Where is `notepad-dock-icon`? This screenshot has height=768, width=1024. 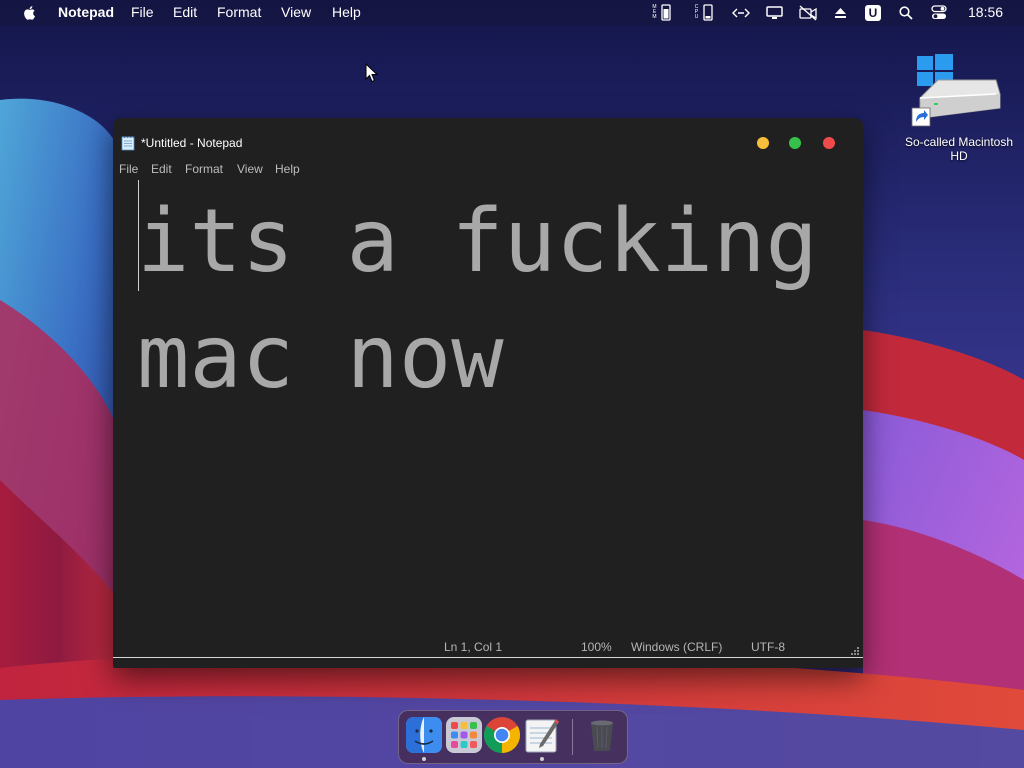
notepad-dock-icon is located at coordinates (542, 735).